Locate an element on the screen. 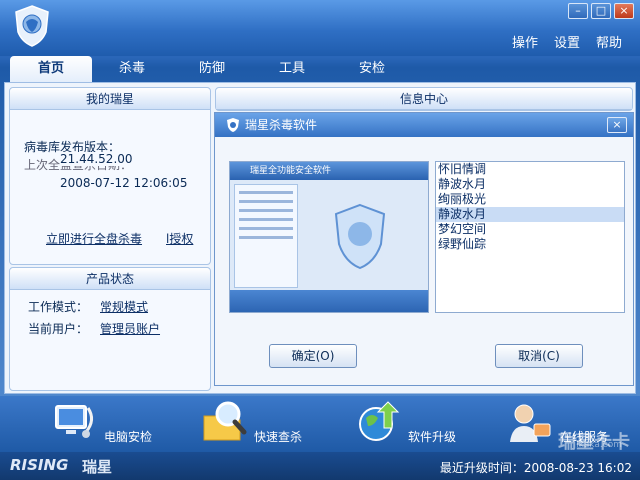 The height and width of the screenshot is (480, 640). folder-magnifier-icon is located at coordinates (225, 421).